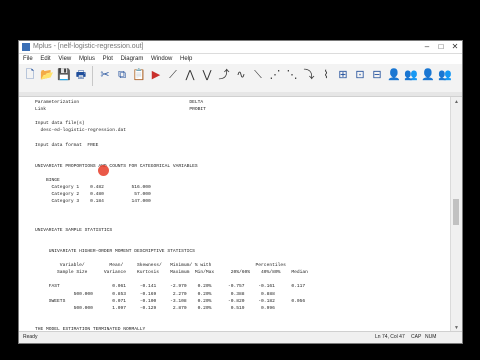  Describe the element at coordinates (92, 76) in the screenshot. I see `toolbar-separator` at that location.